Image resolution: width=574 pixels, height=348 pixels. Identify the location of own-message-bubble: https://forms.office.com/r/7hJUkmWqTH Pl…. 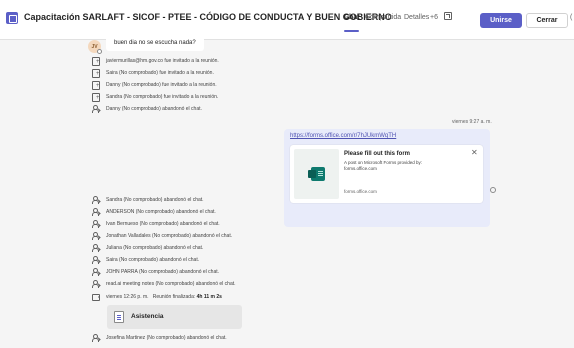
(387, 178).